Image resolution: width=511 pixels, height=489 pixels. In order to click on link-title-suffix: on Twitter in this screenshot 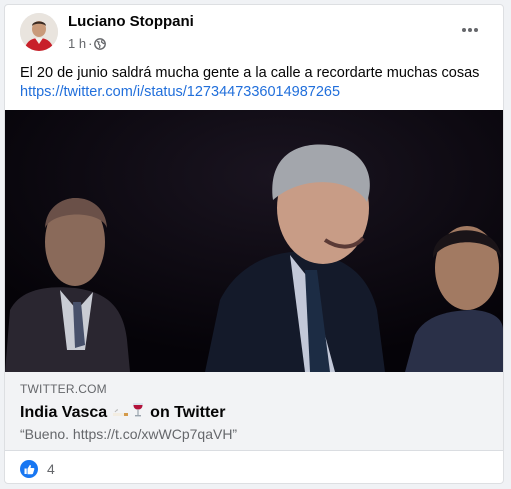, I will do `click(188, 412)`.